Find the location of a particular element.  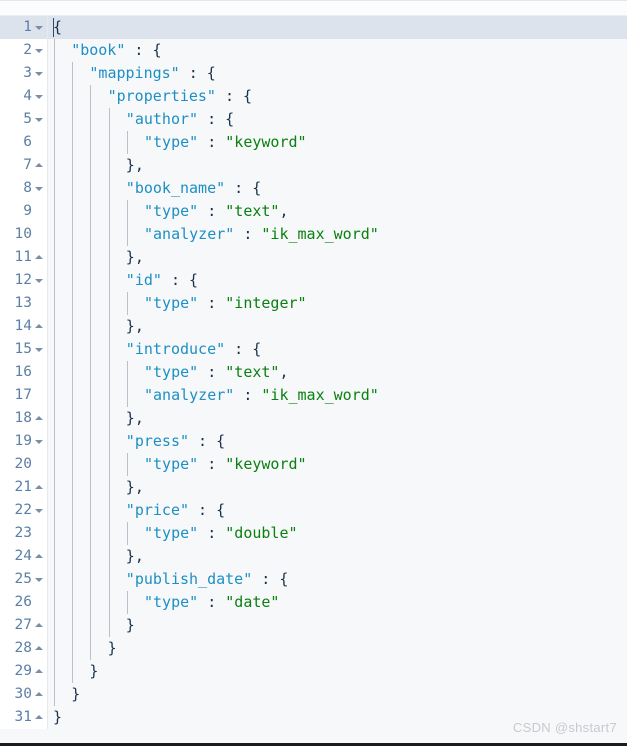

code-line: 25 "publish_date" : { is located at coordinates (313, 579).